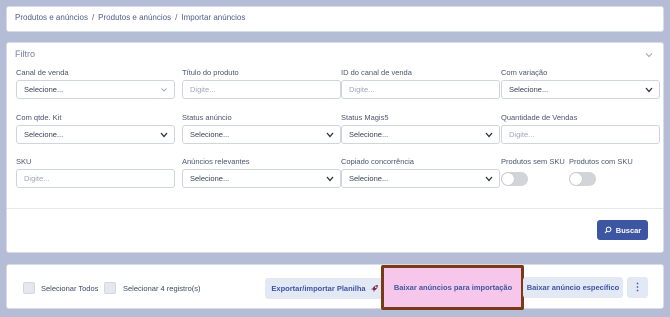 This screenshot has height=317, width=670. I want to click on products-without-sku-toggle, so click(514, 179).